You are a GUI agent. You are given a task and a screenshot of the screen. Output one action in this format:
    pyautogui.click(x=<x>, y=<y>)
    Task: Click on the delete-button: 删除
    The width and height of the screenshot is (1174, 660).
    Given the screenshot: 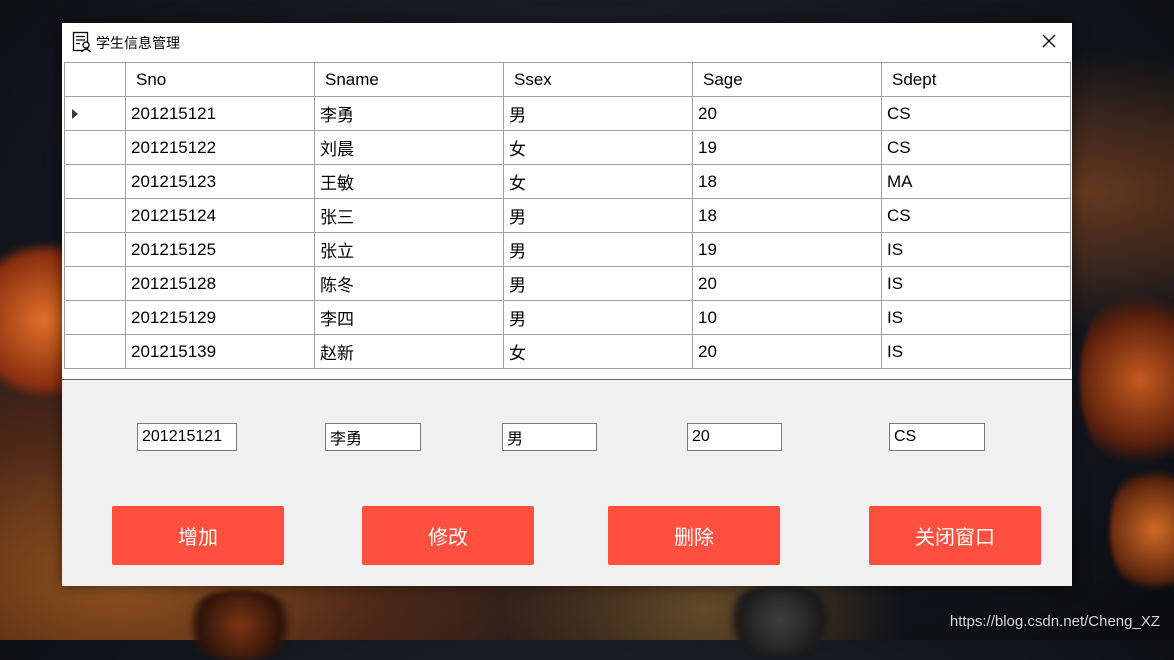 What is the action you would take?
    pyautogui.click(x=694, y=535)
    